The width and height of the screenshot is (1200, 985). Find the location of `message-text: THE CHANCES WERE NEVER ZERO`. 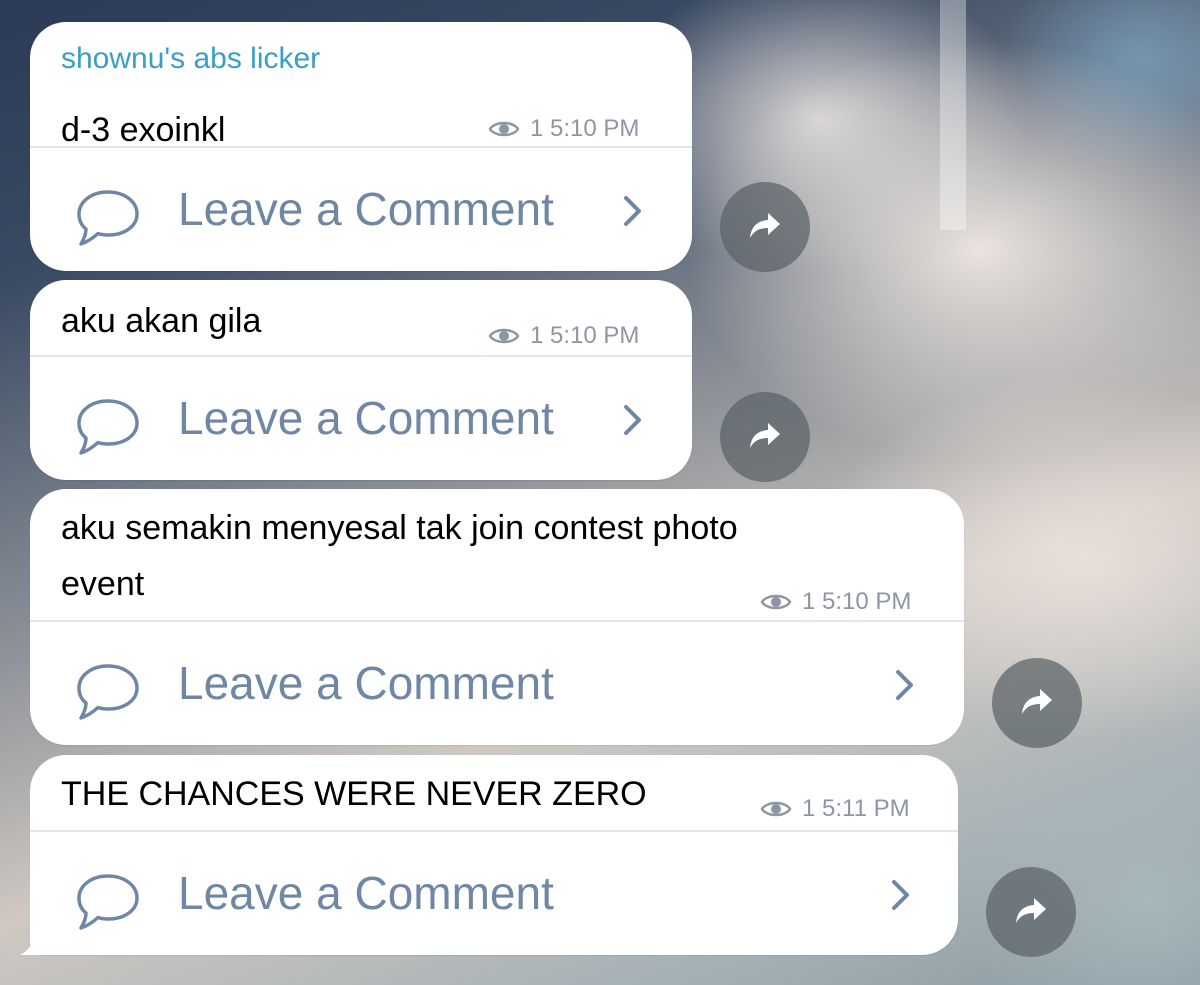

message-text: THE CHANCES WERE NEVER ZERO is located at coordinates (354, 794).